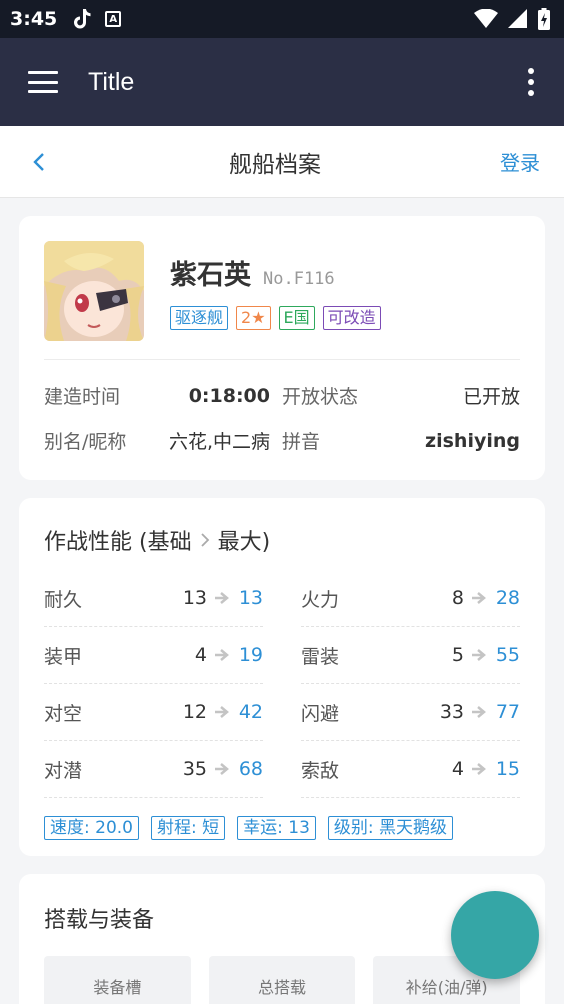 The image size is (564, 1004). Describe the element at coordinates (507, 712) in the screenshot. I see `stat-max: 77` at that location.